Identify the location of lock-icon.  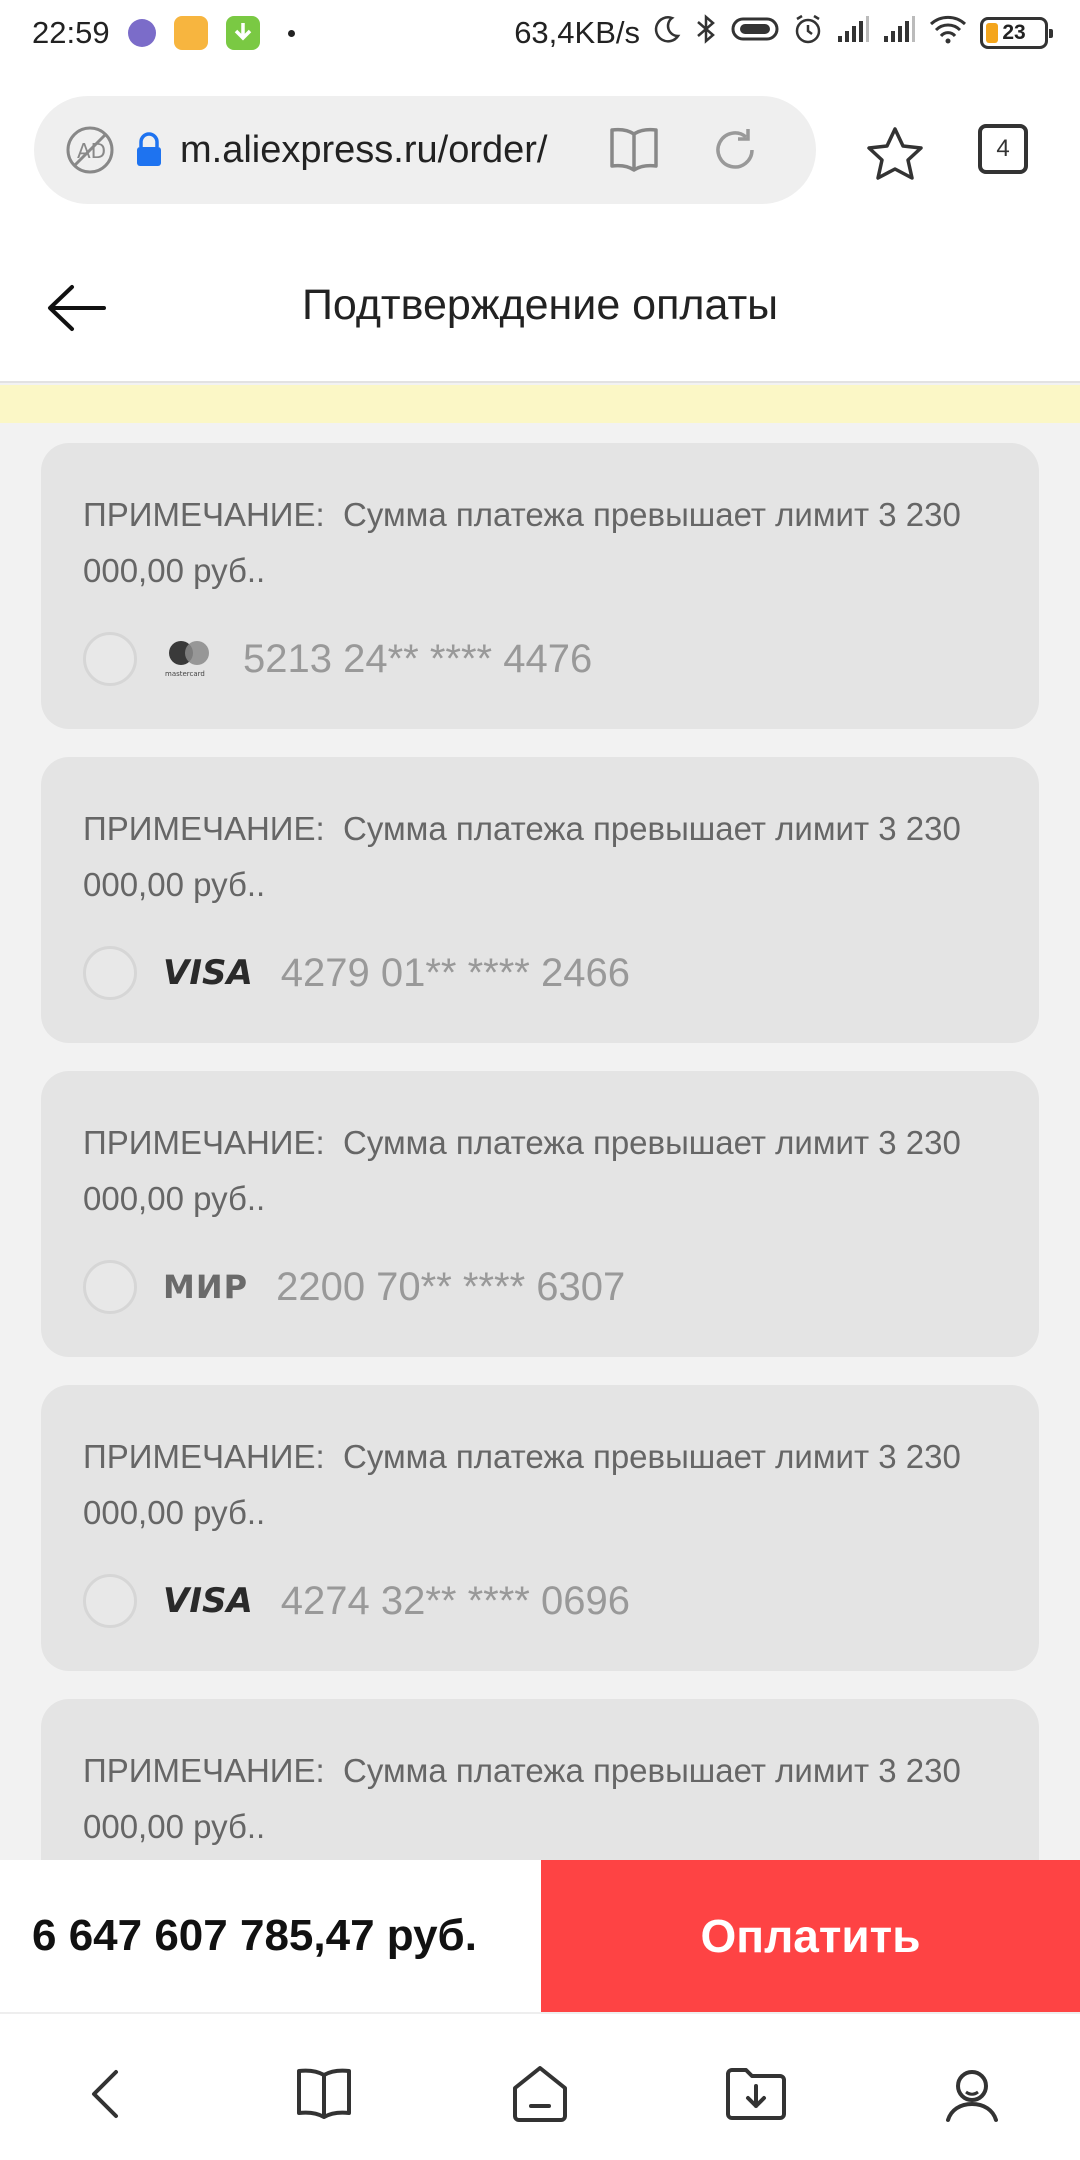
(149, 150).